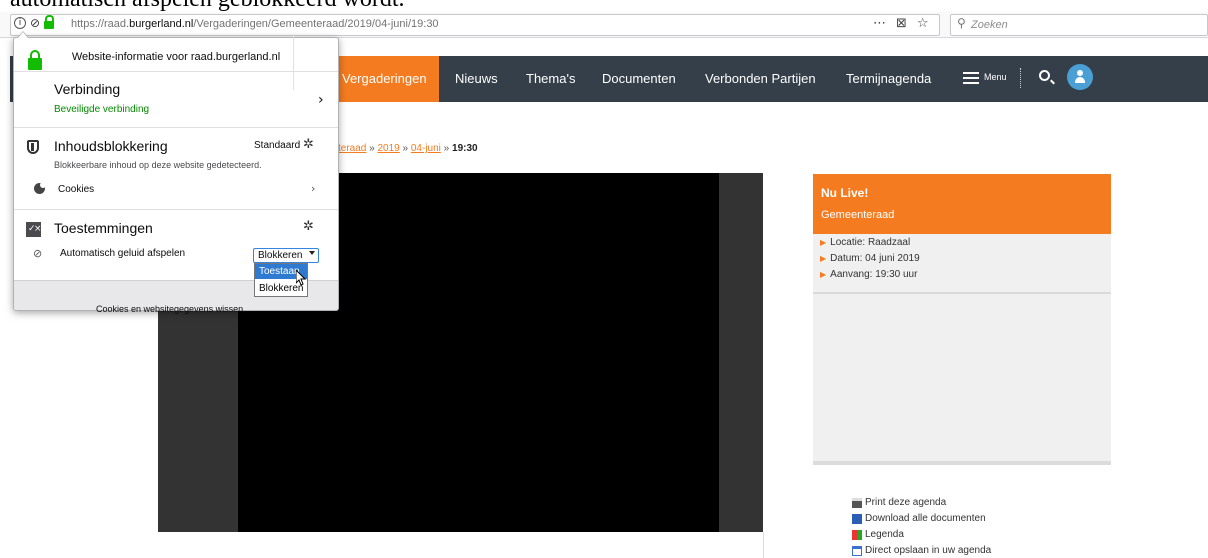 This screenshot has height=558, width=1208. I want to click on legend-link: Legenda, so click(878, 534).